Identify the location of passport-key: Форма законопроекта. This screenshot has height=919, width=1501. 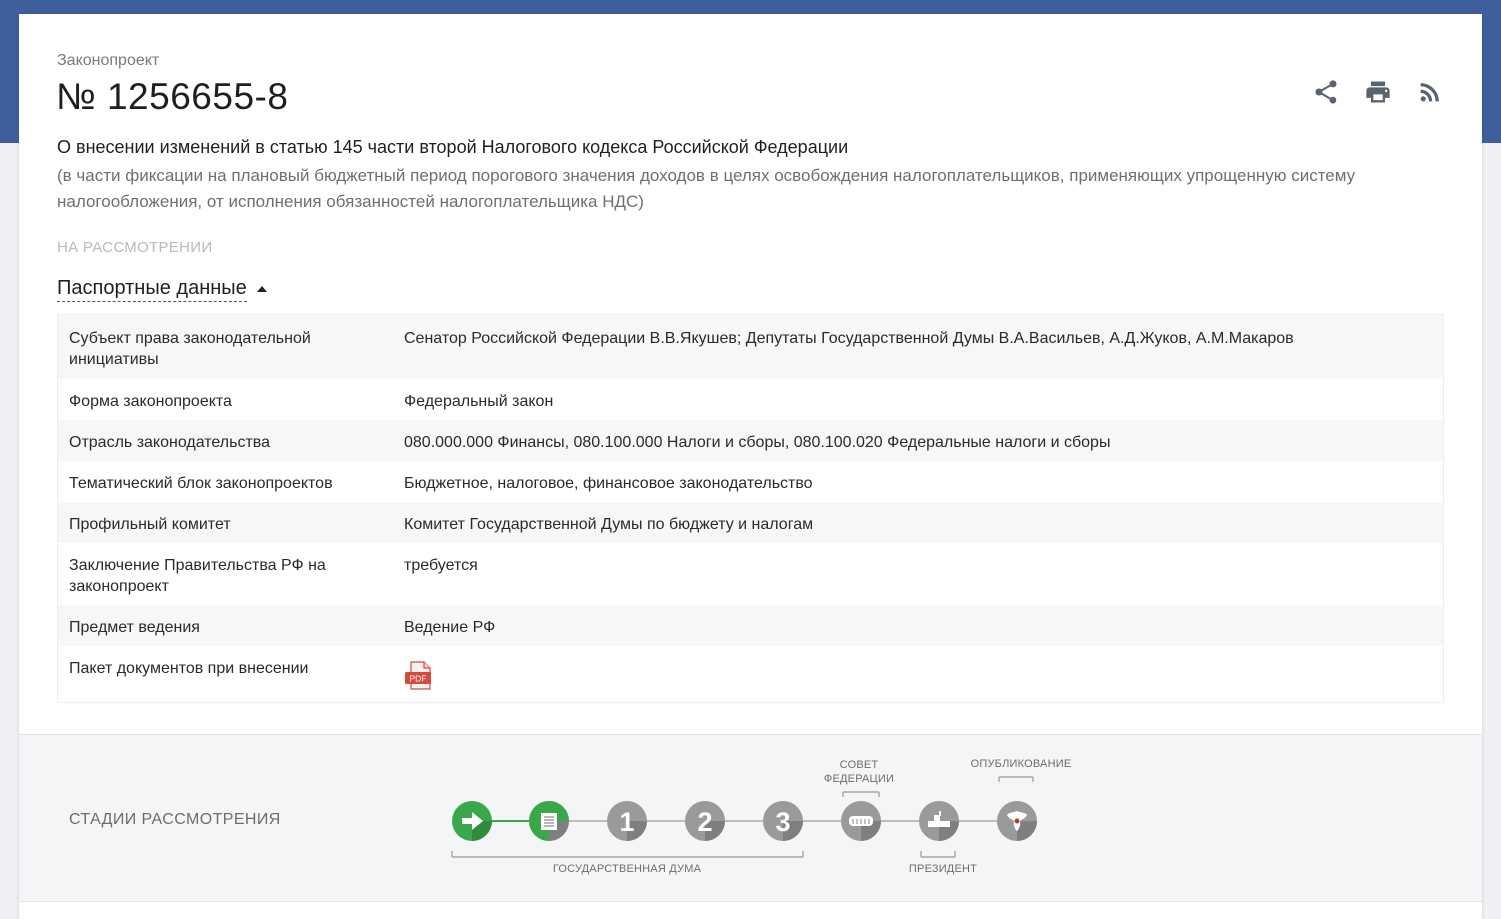
(150, 401).